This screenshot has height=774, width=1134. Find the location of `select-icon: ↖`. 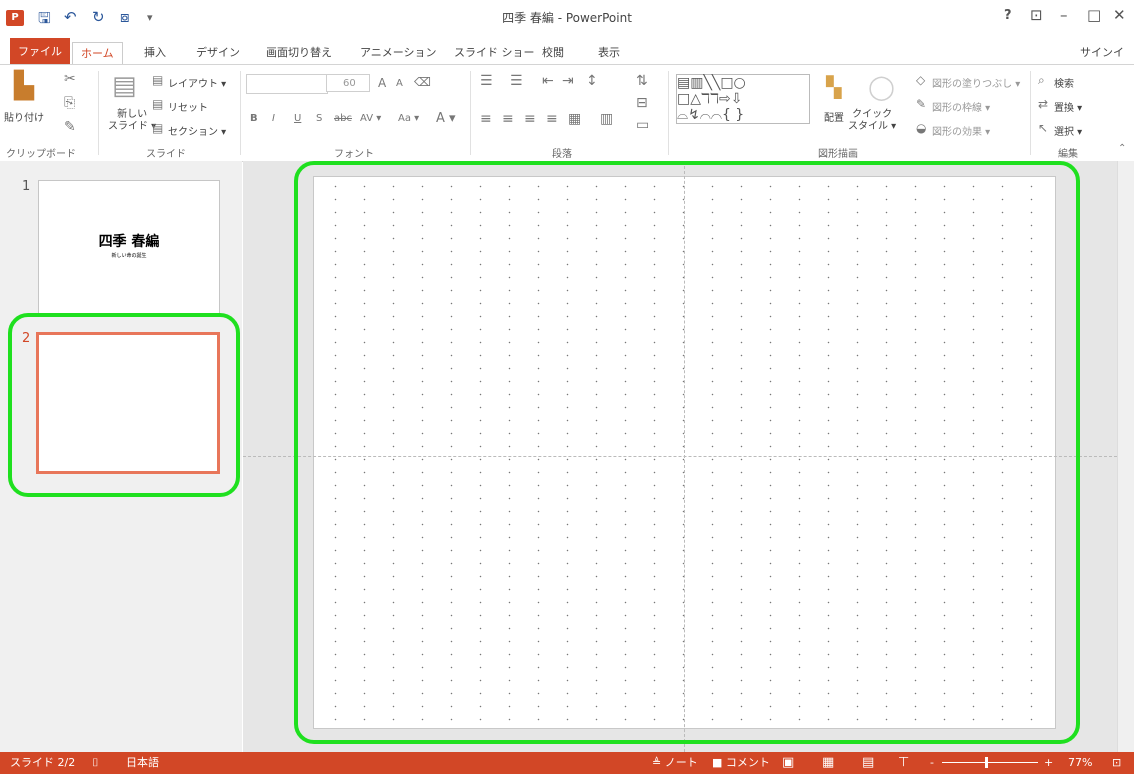

select-icon: ↖ is located at coordinates (1043, 128).